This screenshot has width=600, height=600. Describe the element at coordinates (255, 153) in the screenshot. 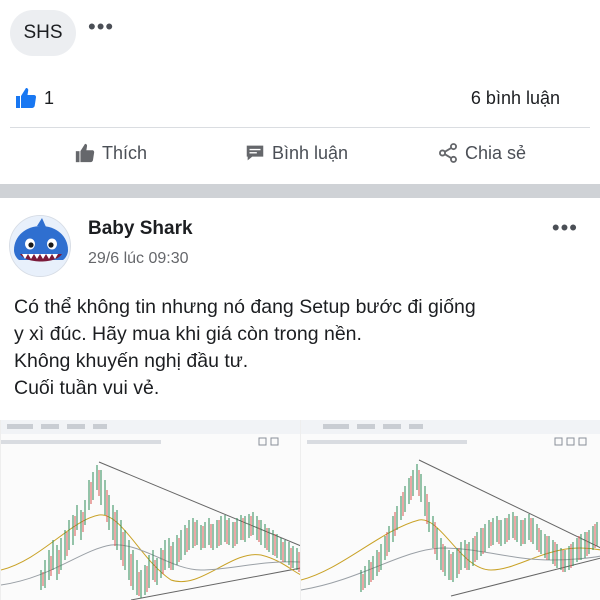

I see `comment-icon` at that location.